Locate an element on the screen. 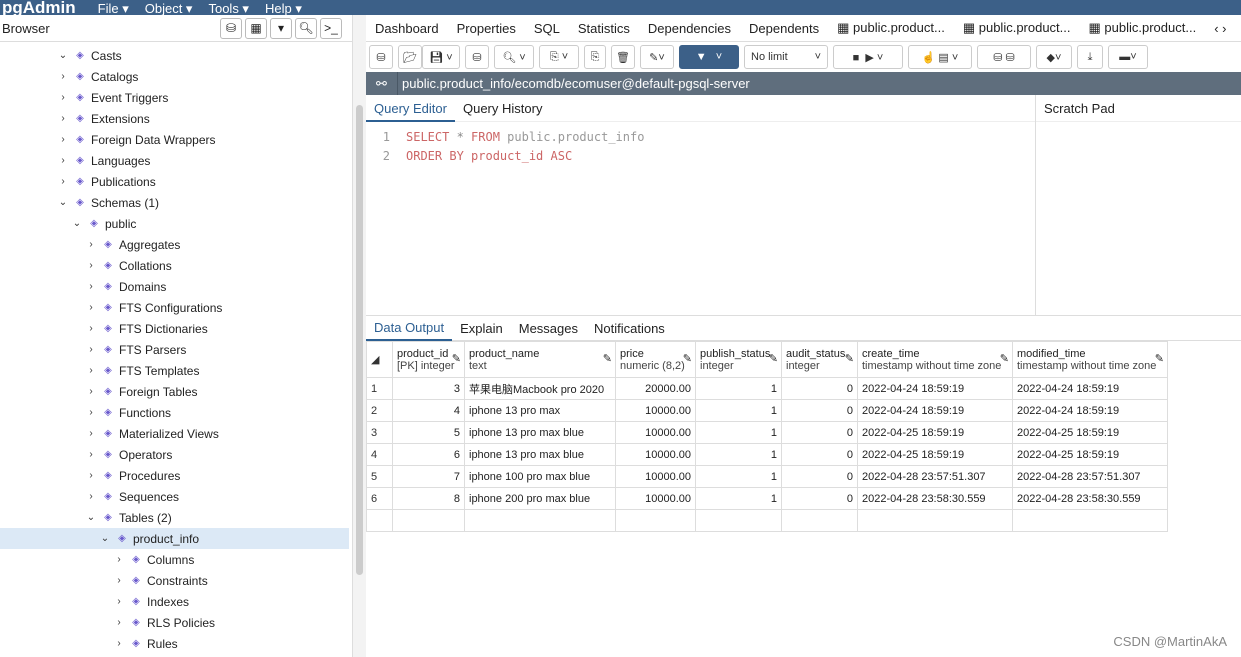 Image resolution: width=1241 pixels, height=657 pixels. tab-5: Dependents is located at coordinates (784, 28).